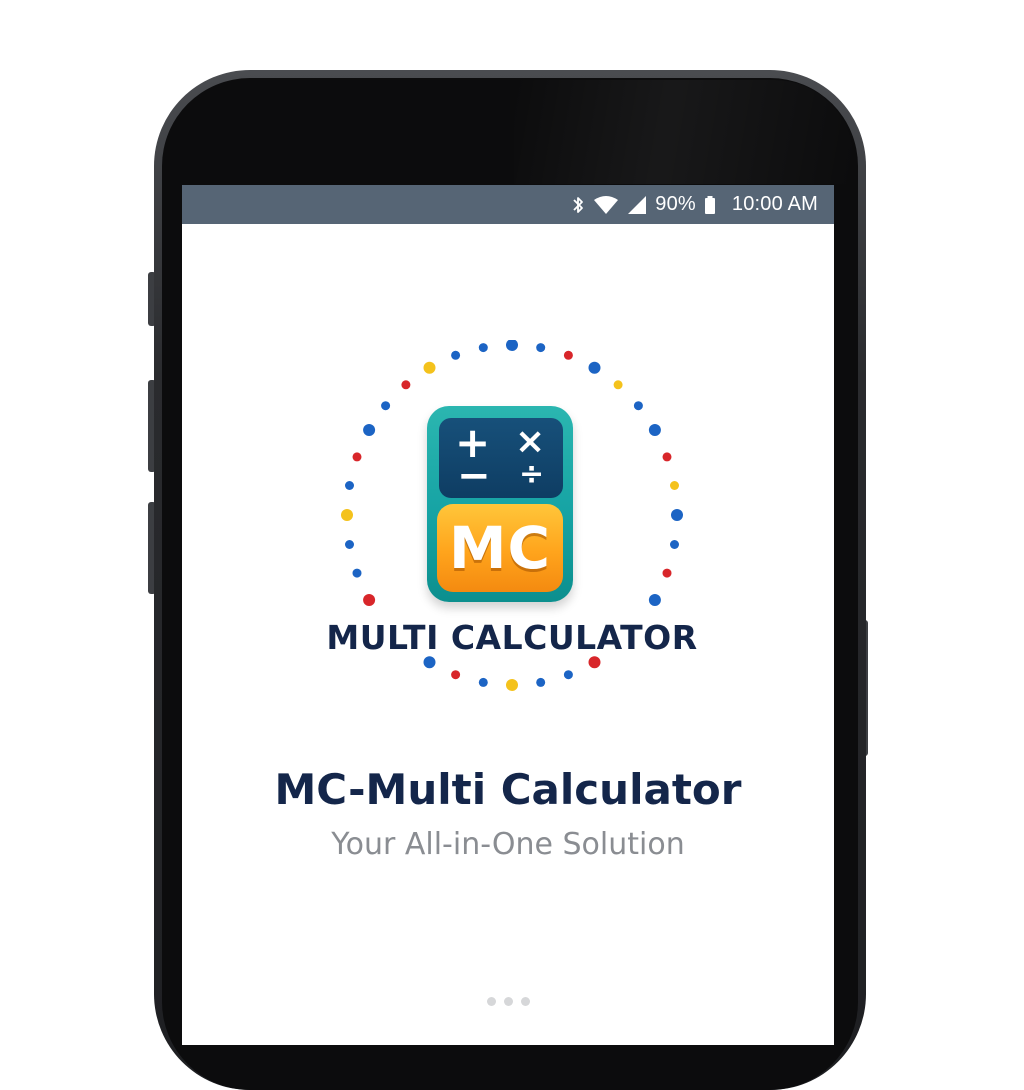  What do you see at coordinates (508, 204) in the screenshot?
I see `status-bar: 90% 10:00 AM` at bounding box center [508, 204].